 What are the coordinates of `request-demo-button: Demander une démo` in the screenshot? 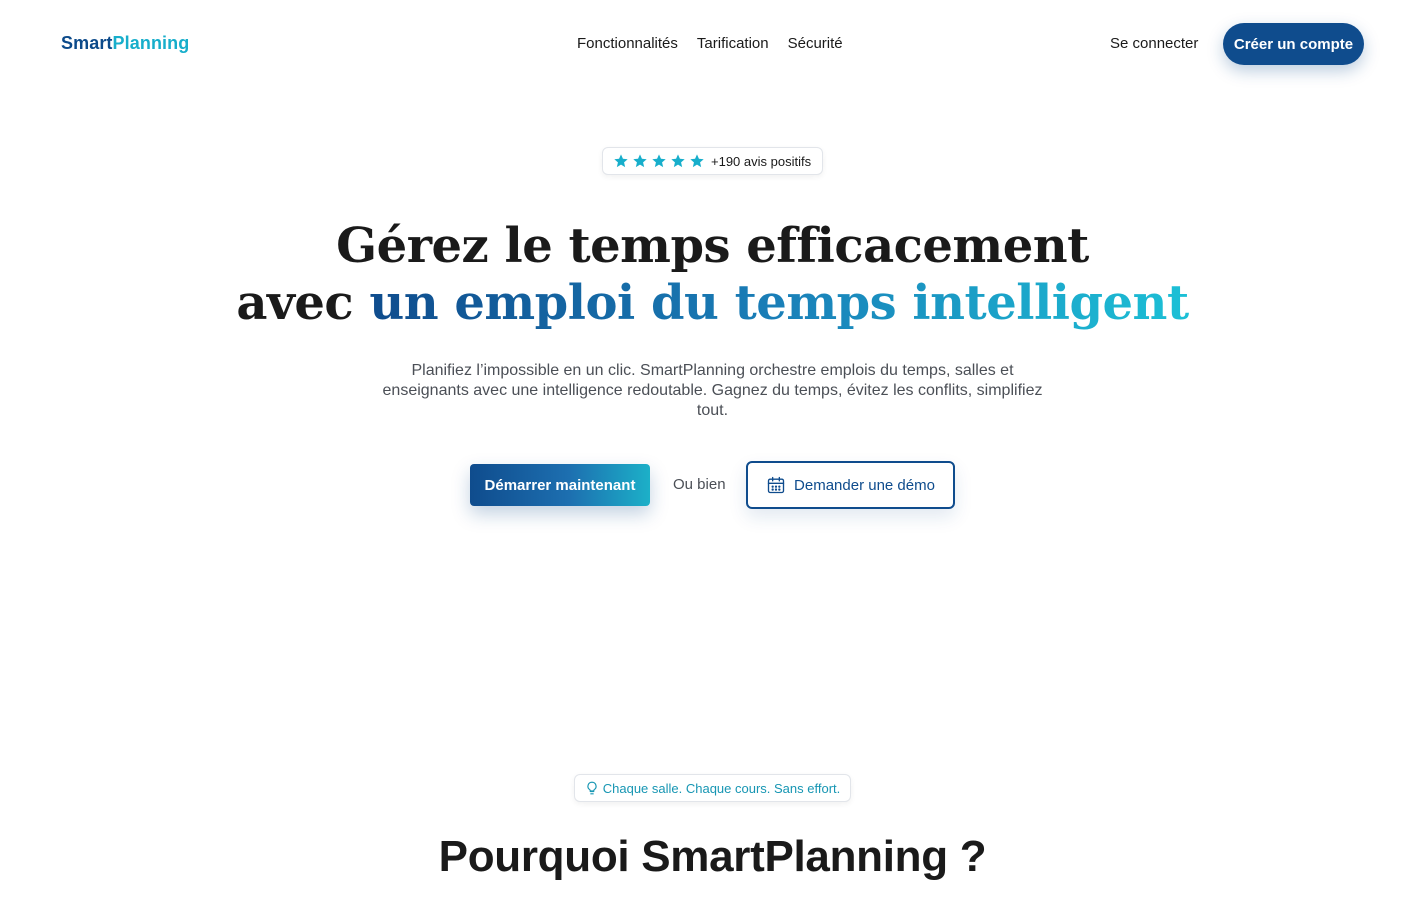 It's located at (850, 485).